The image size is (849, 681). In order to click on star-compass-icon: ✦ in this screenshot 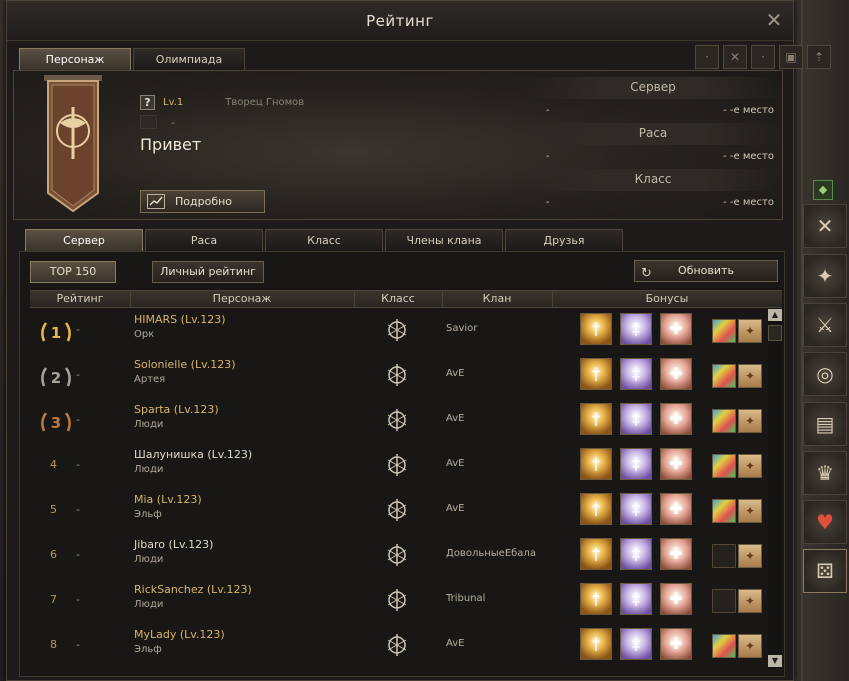, I will do `click(825, 276)`.